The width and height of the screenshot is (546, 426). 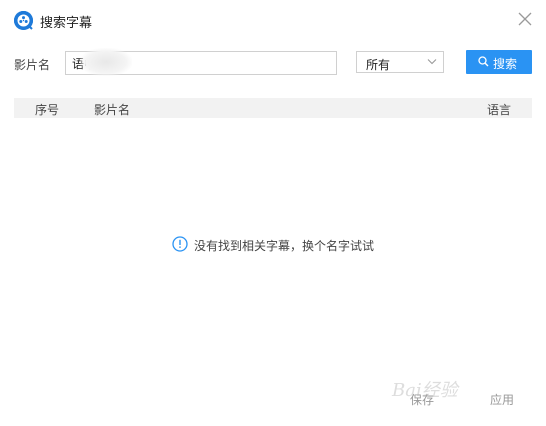 What do you see at coordinates (499, 109) in the screenshot?
I see `column-header-language: 语言` at bounding box center [499, 109].